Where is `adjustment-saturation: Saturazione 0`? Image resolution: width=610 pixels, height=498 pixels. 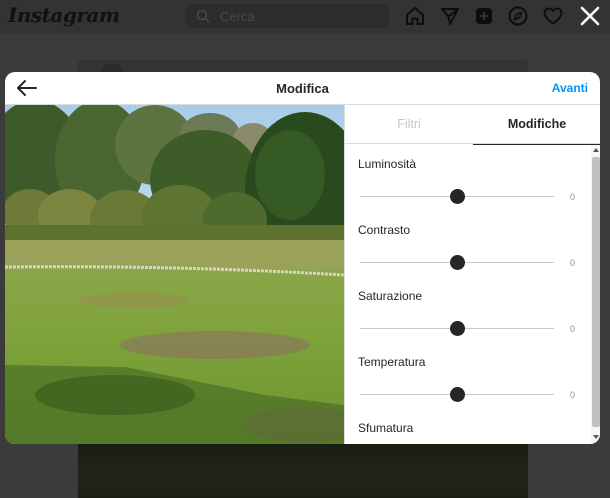 adjustment-saturation: Saturazione 0 is located at coordinates (468, 310).